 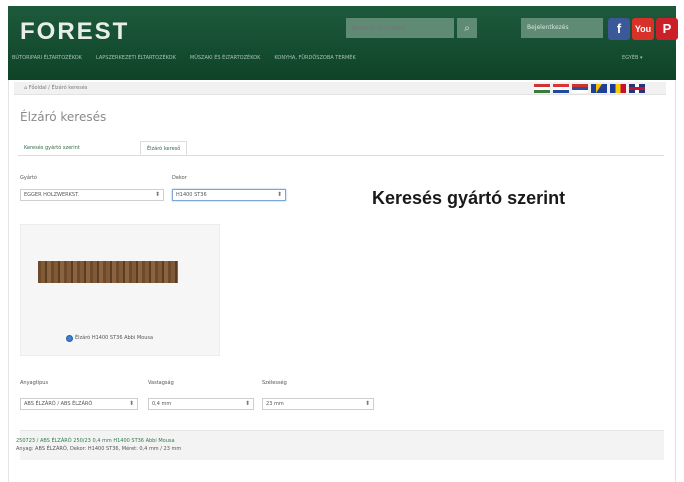 I want to click on youtube-icon: You, so click(x=643, y=29).